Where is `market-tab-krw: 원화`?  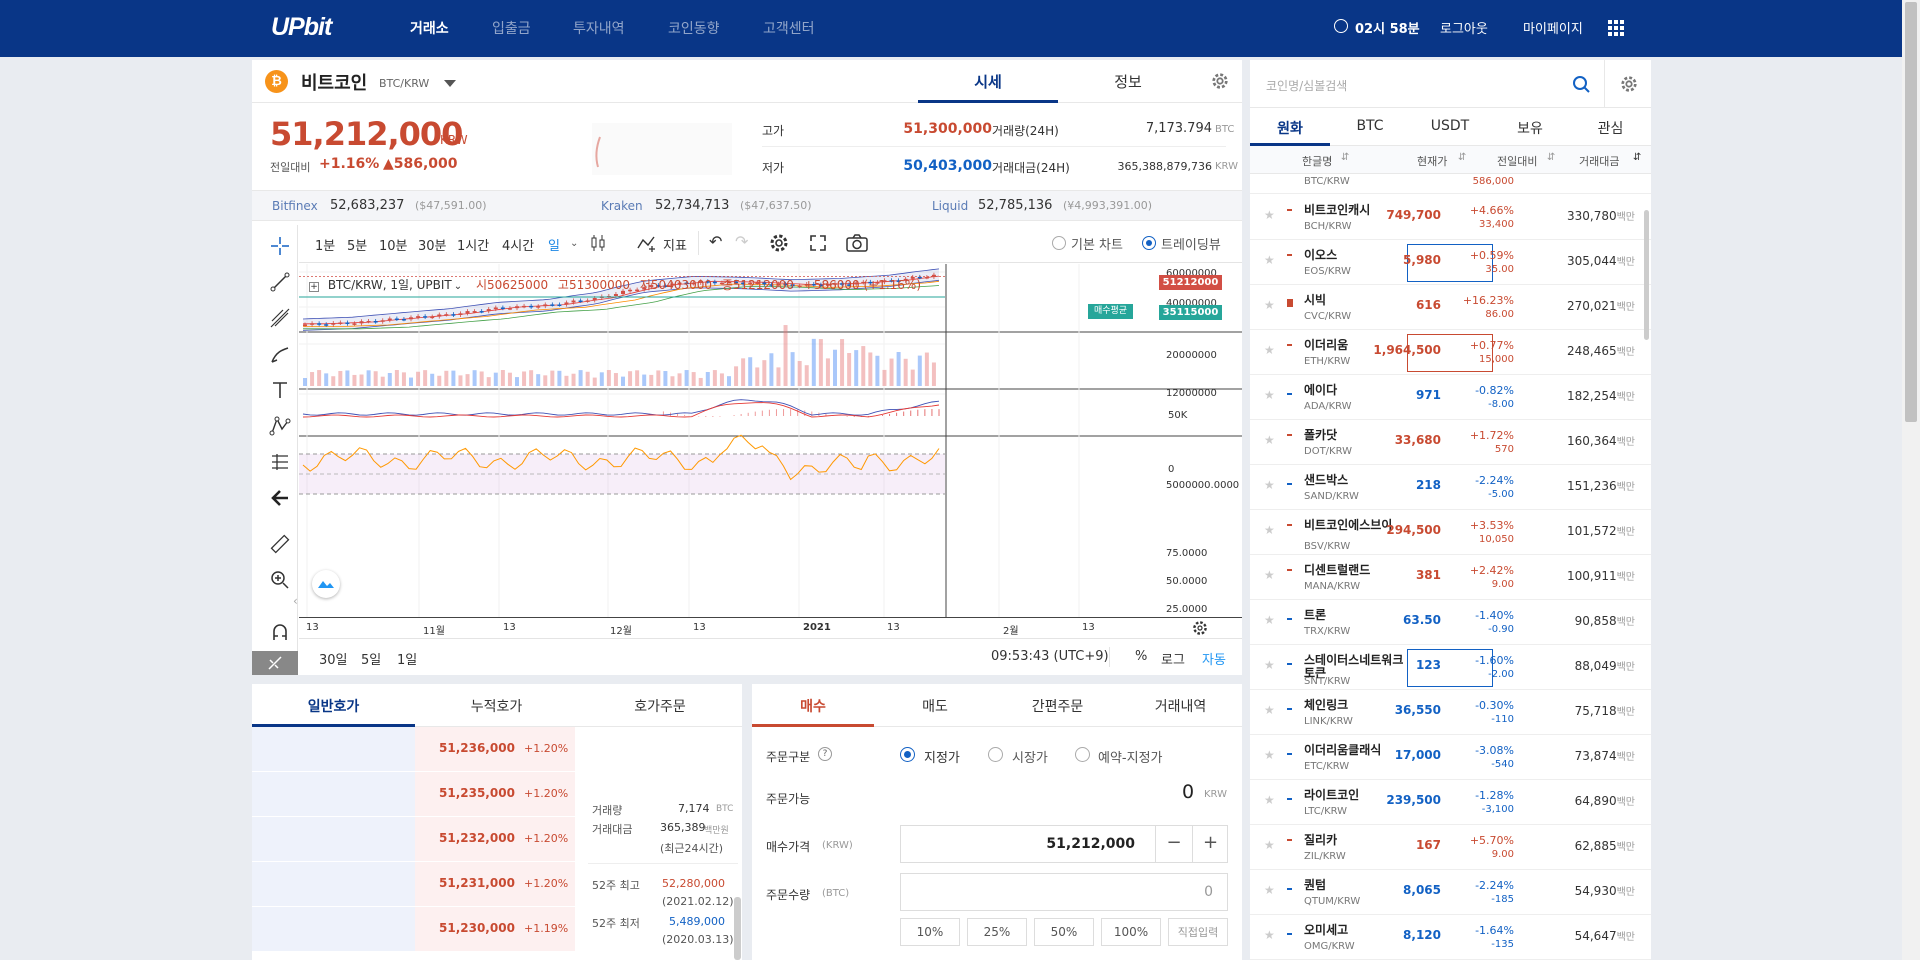
market-tab-krw: 원화 is located at coordinates (1290, 127).